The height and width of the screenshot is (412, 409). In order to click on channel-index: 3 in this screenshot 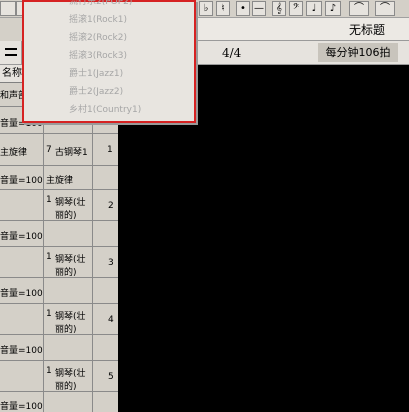, I will do `click(111, 263)`.